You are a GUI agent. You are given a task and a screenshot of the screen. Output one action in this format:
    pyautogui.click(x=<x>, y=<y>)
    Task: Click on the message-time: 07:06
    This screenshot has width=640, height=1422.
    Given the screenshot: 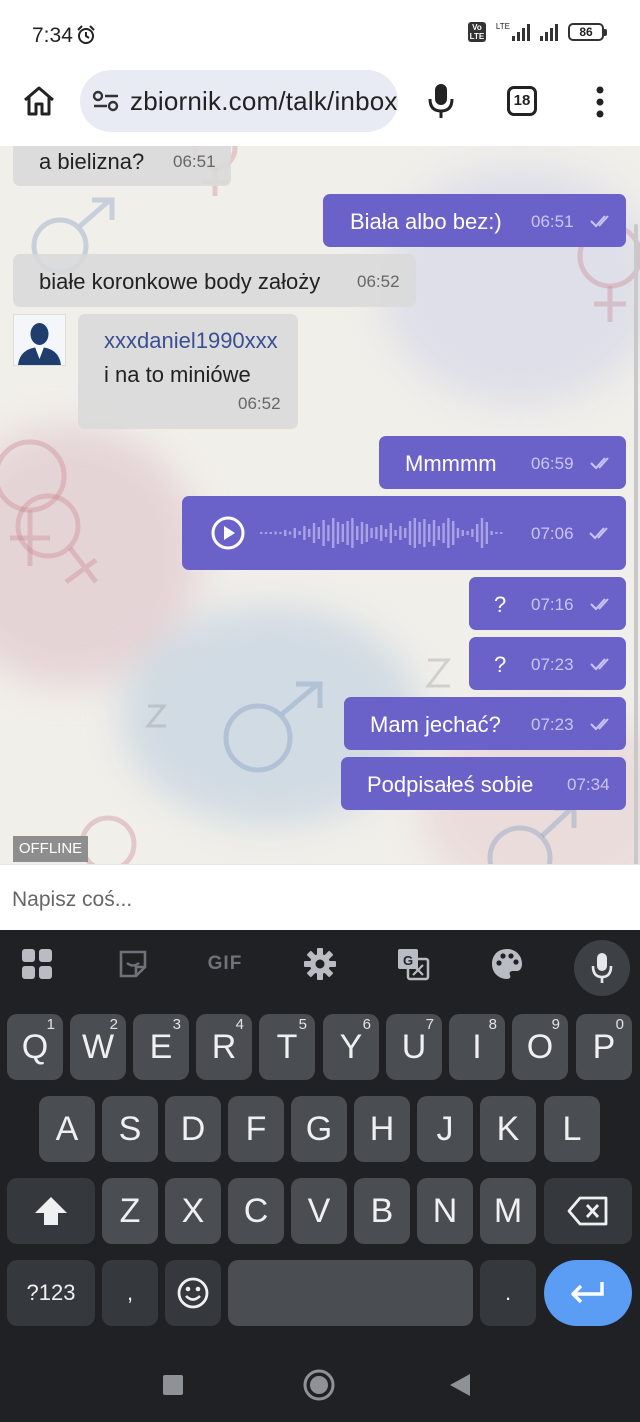 What is the action you would take?
    pyautogui.click(x=552, y=533)
    